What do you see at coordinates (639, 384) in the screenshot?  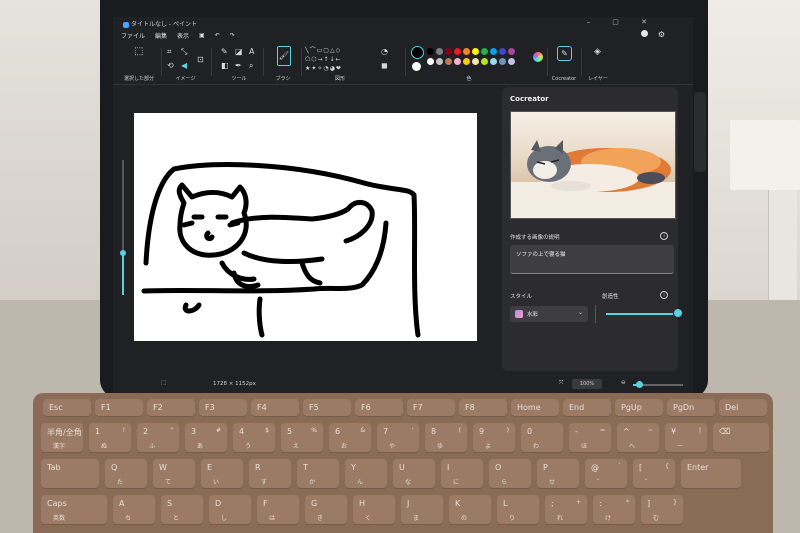 I see `zoom-slider-knob` at bounding box center [639, 384].